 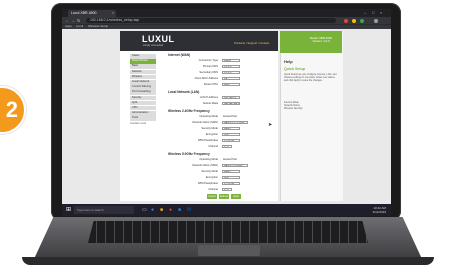 What do you see at coordinates (161, 210) in the screenshot?
I see `file-explorer-icon: ■` at bounding box center [161, 210].